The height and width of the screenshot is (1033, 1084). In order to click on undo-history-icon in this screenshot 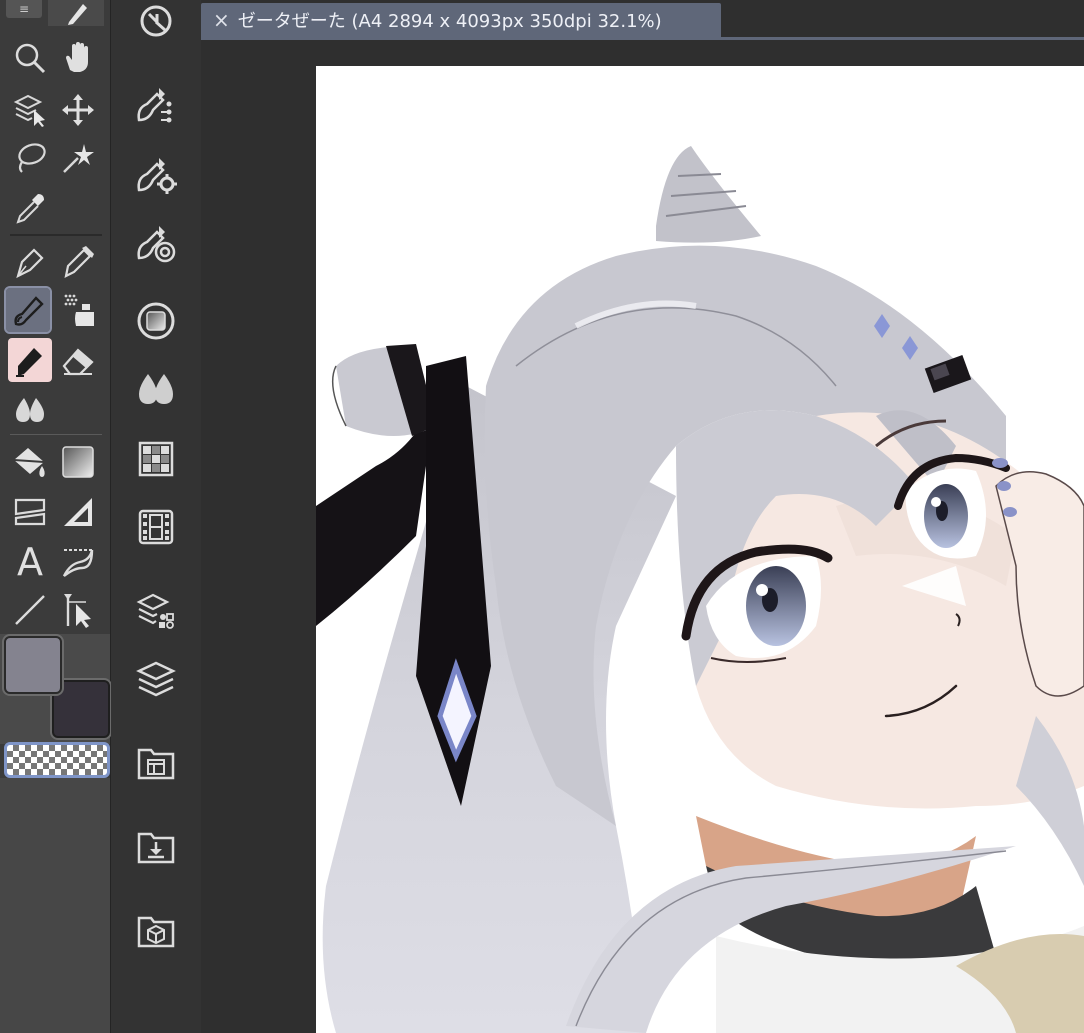, I will do `click(156, 23)`.